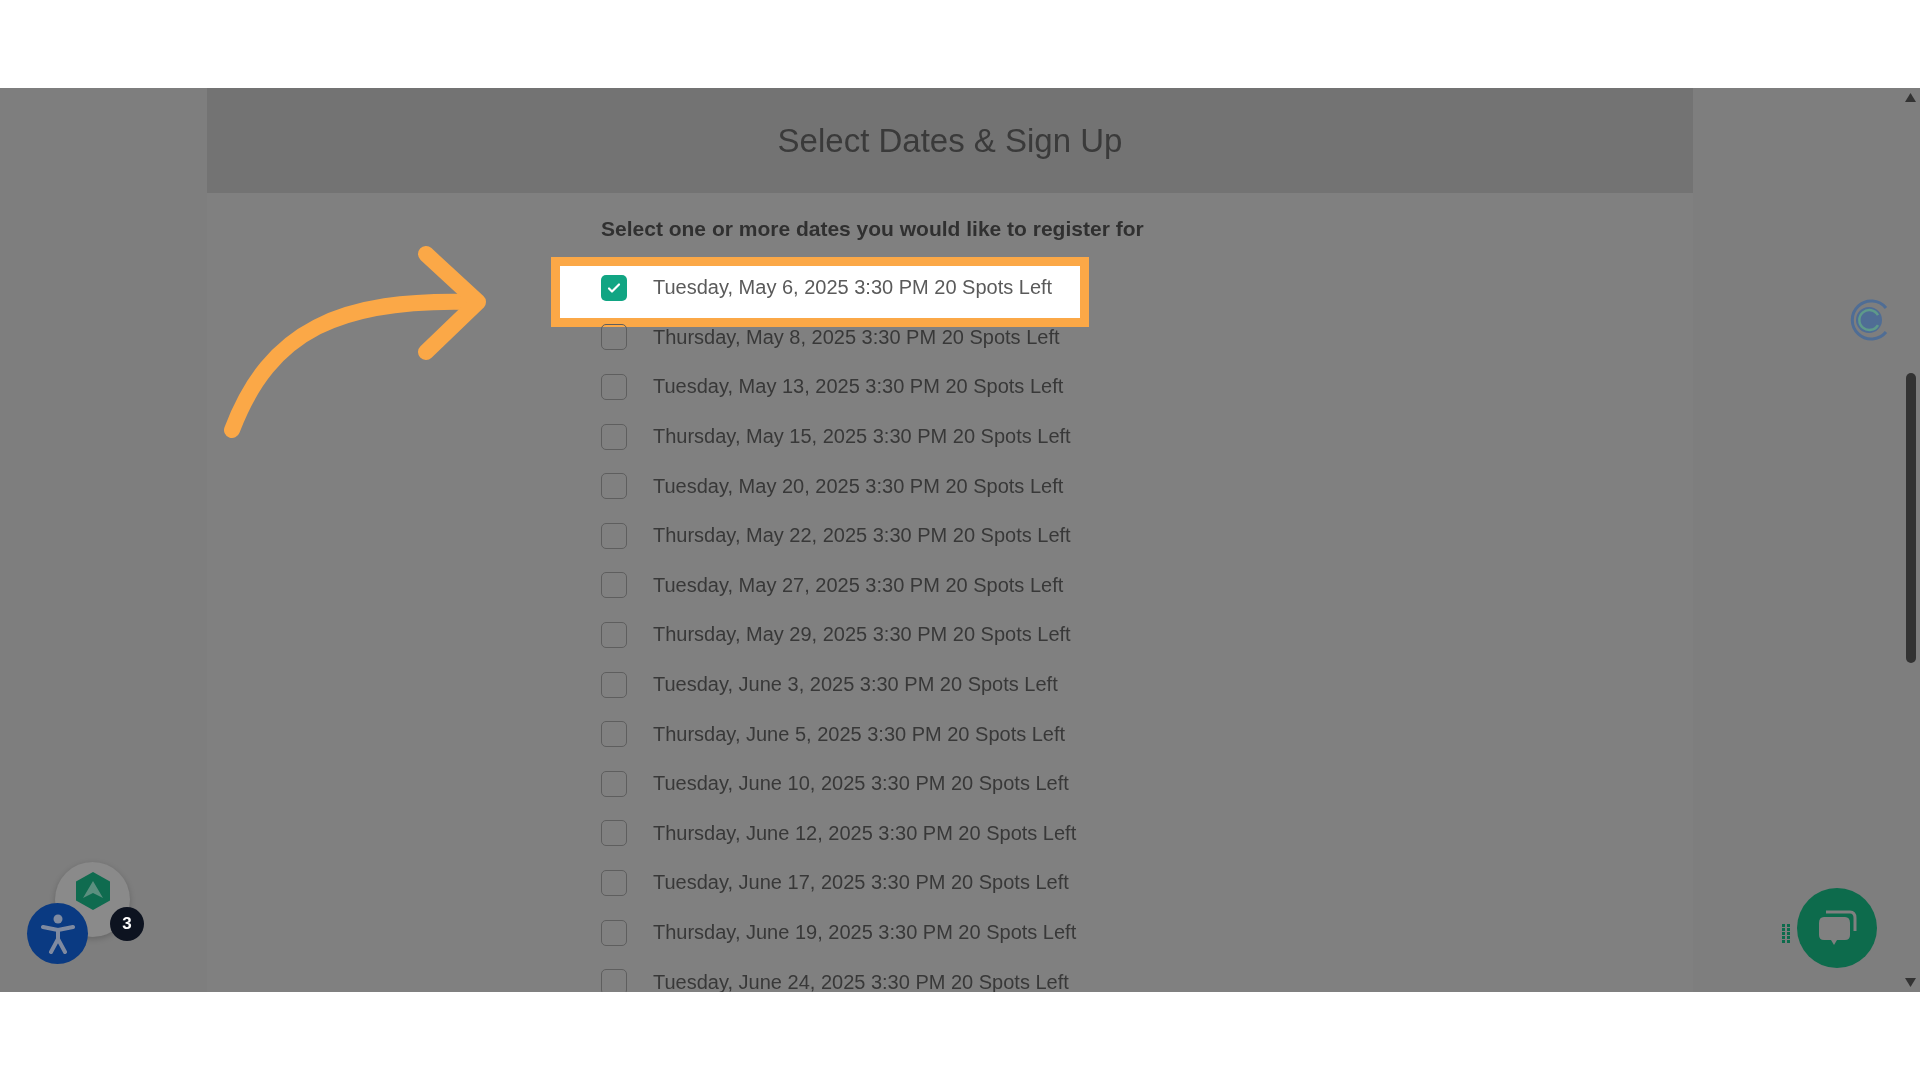 This screenshot has height=1080, width=1920. I want to click on scroll-down-icon, so click(1910, 982).